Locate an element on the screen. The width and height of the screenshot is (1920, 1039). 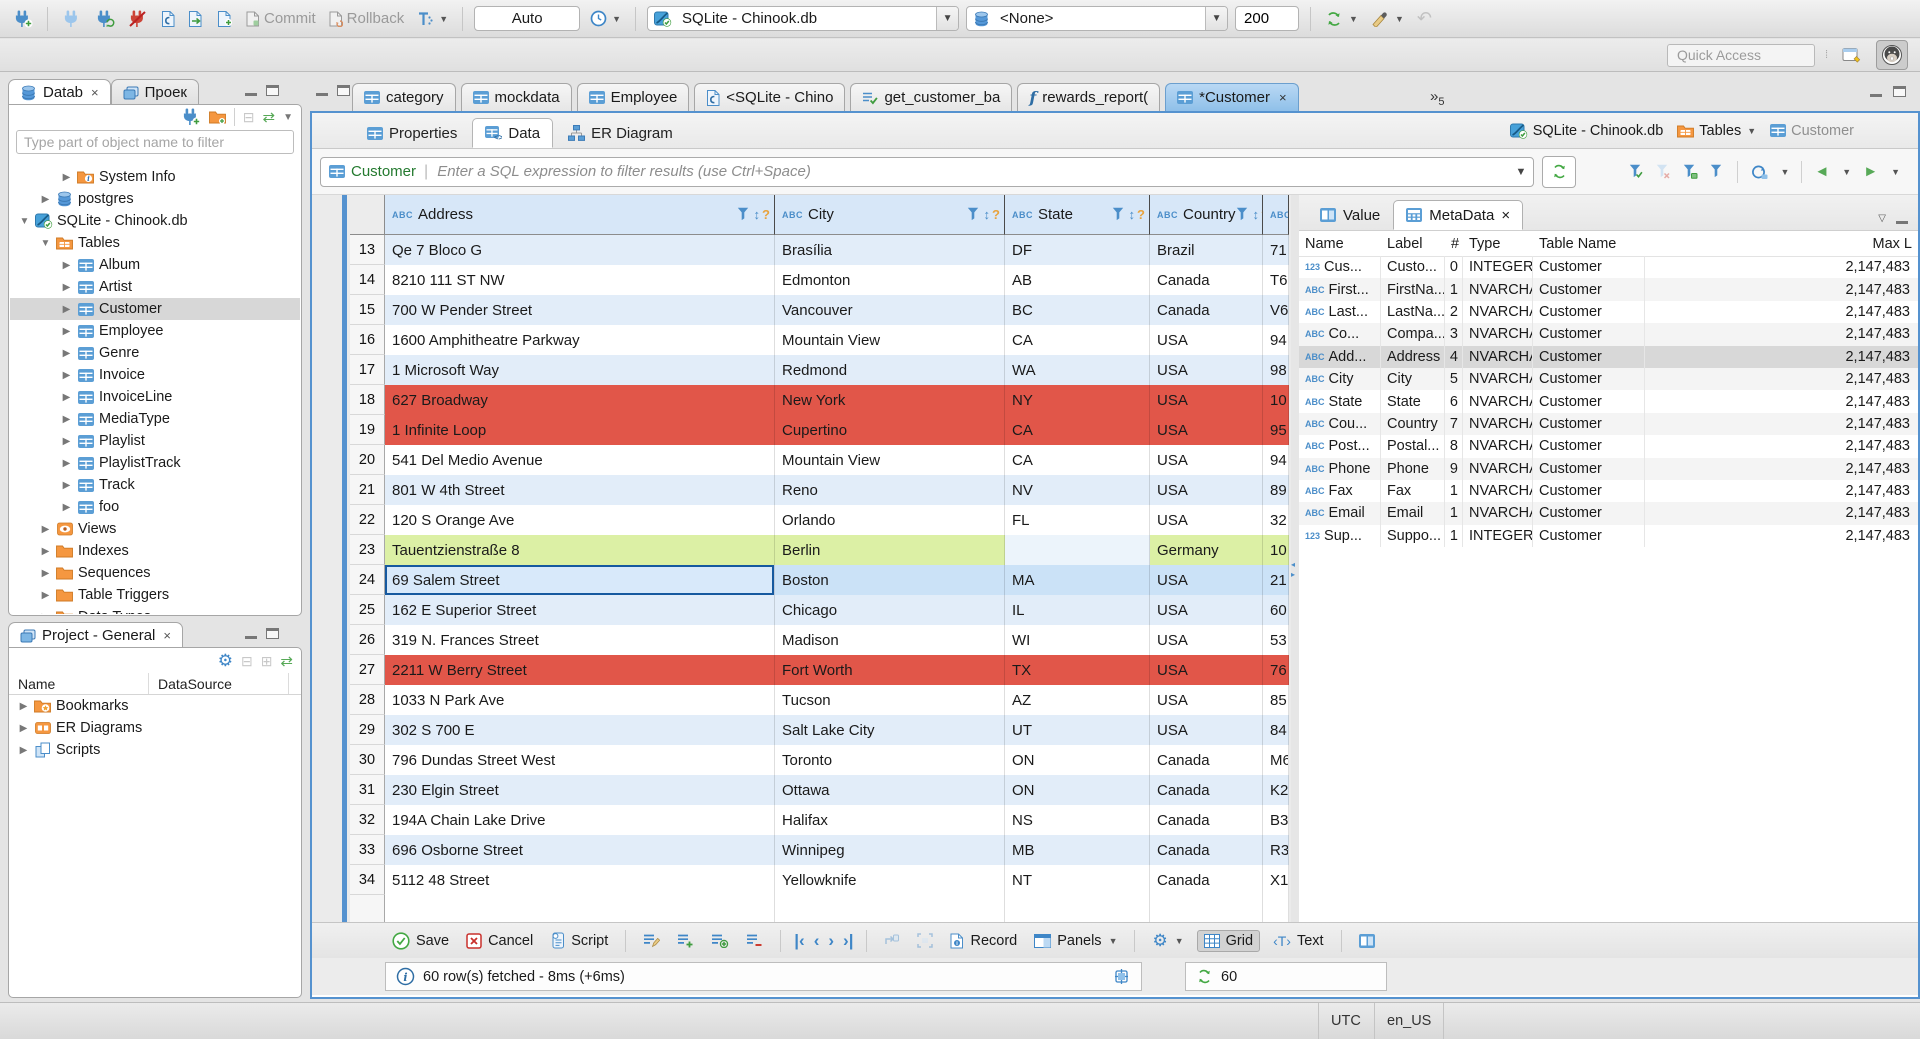
cell-address: 1 Infinite Loop is located at coordinates (580, 430).